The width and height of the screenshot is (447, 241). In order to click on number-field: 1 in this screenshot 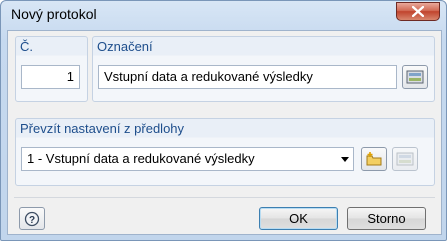, I will do `click(50, 77)`.